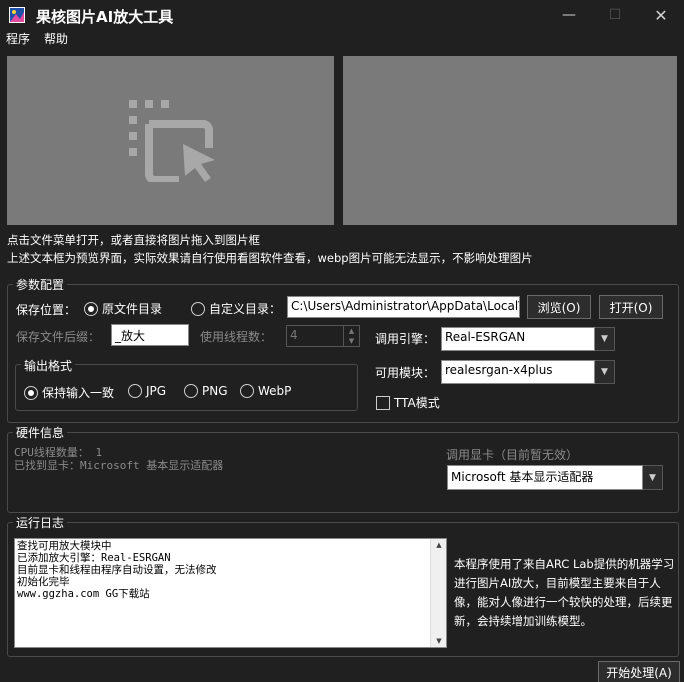  Describe the element at coordinates (417, 403) in the screenshot. I see `tta-label: TTA模式` at that location.